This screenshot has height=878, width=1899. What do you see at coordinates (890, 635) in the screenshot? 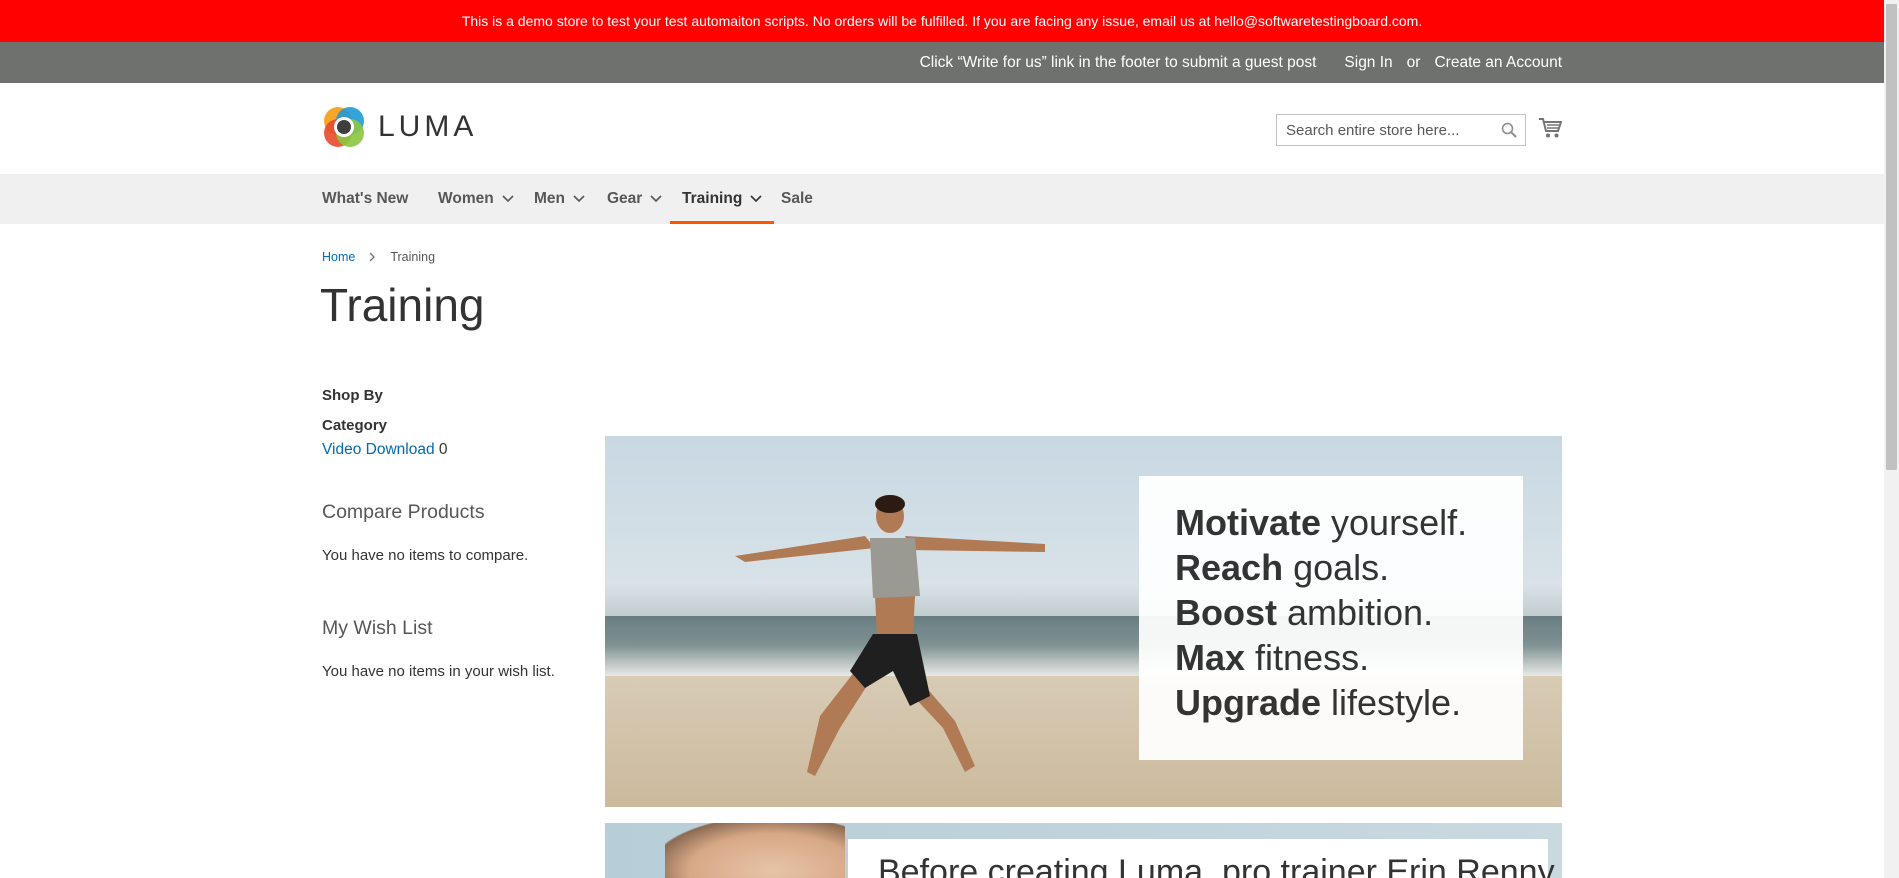
I see `yoga-woman-image` at bounding box center [890, 635].